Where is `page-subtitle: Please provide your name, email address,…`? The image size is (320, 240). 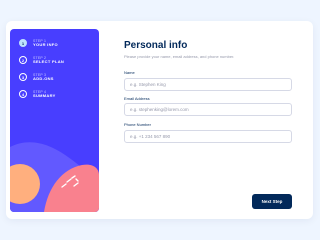
page-subtitle: Please provide your name, email address,… is located at coordinates (179, 56).